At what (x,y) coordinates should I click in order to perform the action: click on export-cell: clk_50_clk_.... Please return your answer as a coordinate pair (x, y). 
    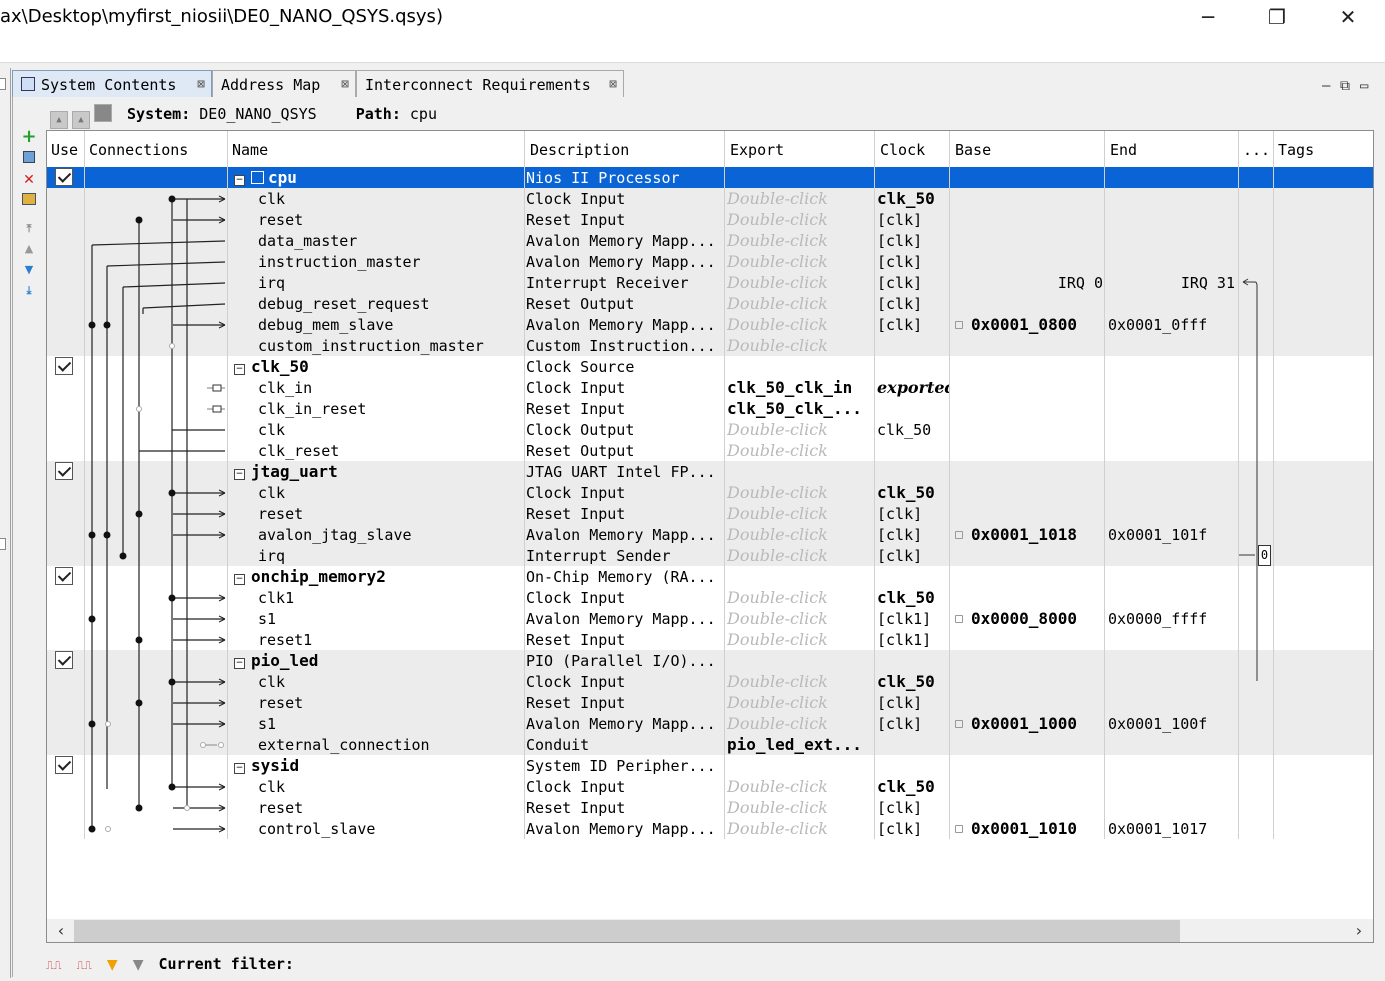
    Looking at the image, I should click on (800, 408).